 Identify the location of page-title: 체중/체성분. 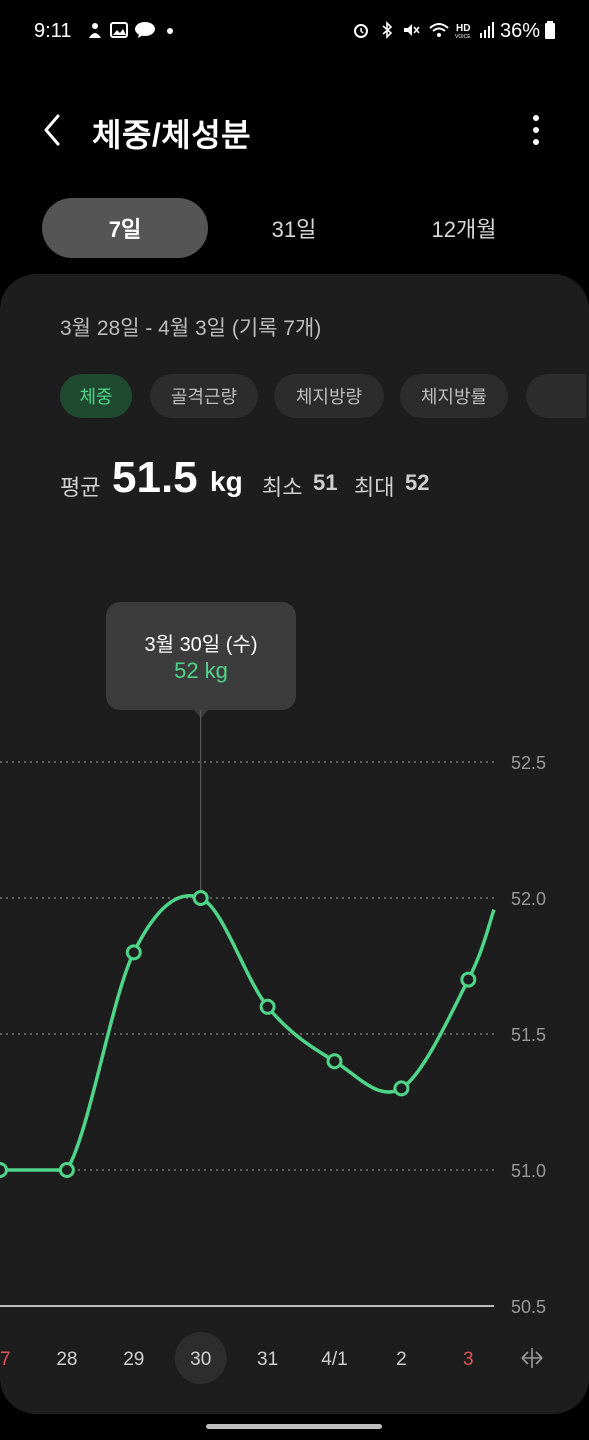
(172, 135).